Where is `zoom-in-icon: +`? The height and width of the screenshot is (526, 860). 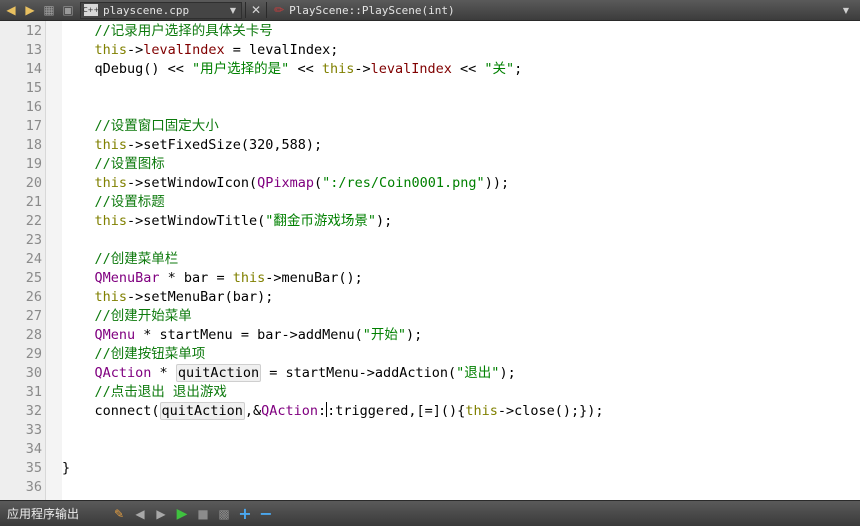 zoom-in-icon: + is located at coordinates (245, 513).